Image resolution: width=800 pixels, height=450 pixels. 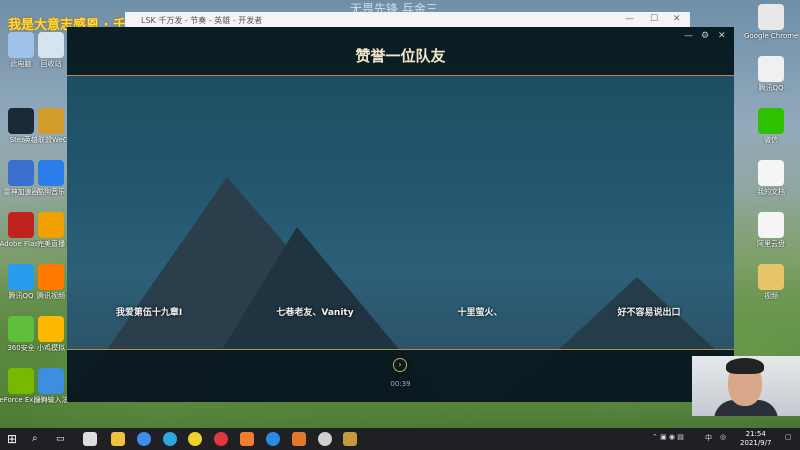 I want to click on file-explorer-icon, so click(x=118, y=439).